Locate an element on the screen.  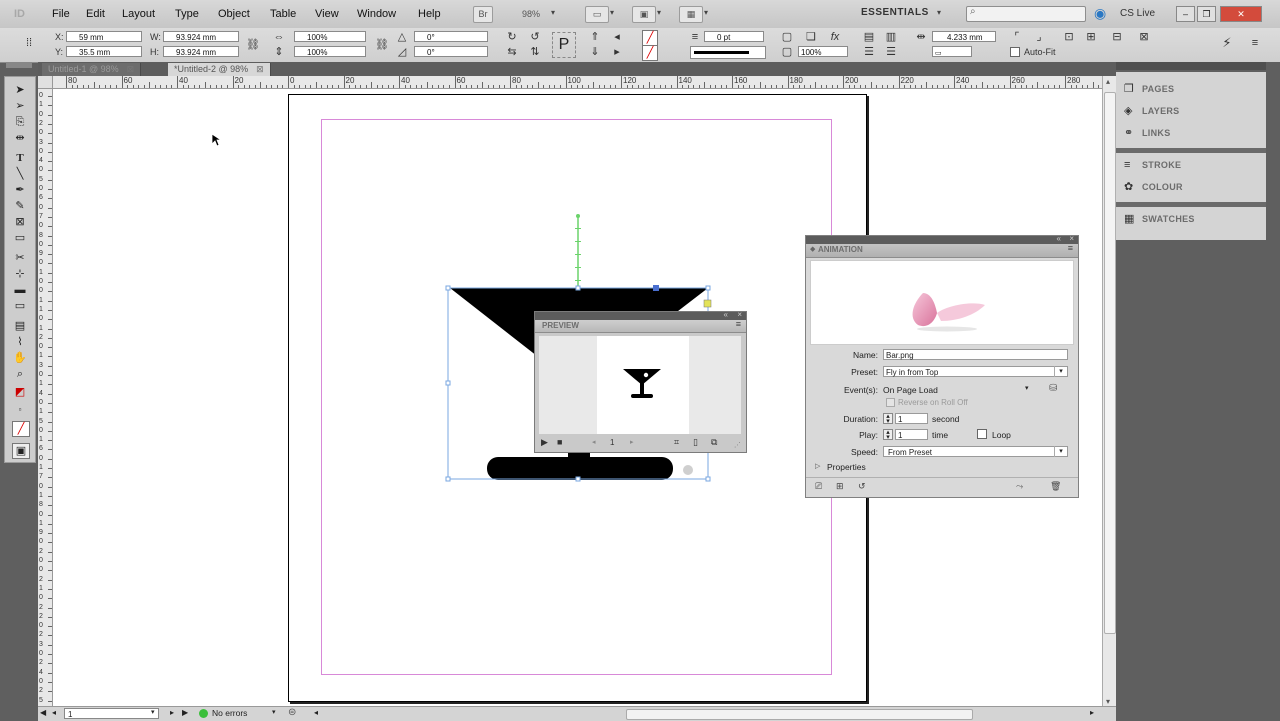
rectangle-frame-tool-icon: ⊠ is located at coordinates (20, 222).